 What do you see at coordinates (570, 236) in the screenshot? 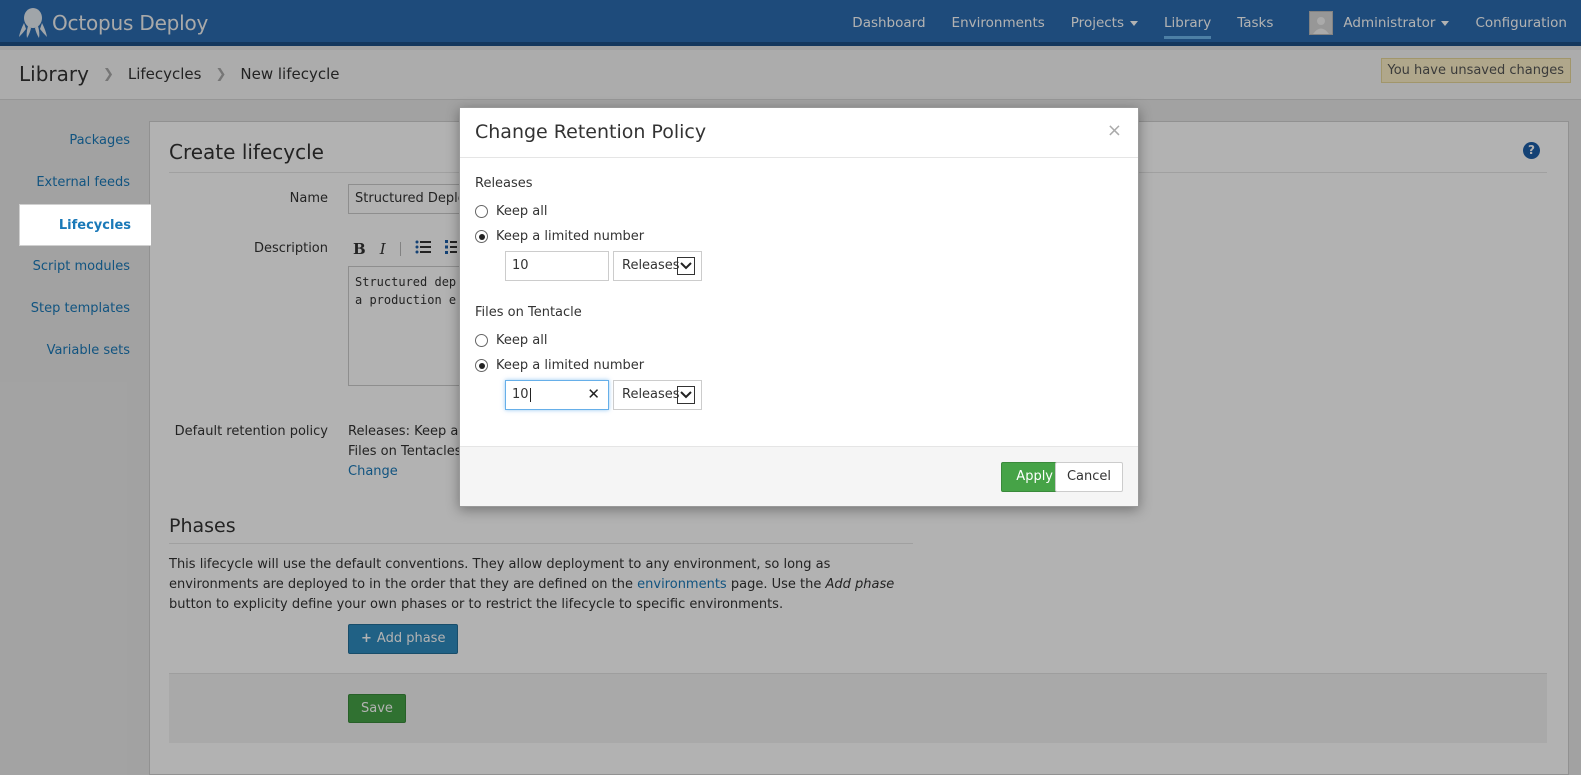
I see `releases-keep-limited-label: Keep a limited number` at bounding box center [570, 236].